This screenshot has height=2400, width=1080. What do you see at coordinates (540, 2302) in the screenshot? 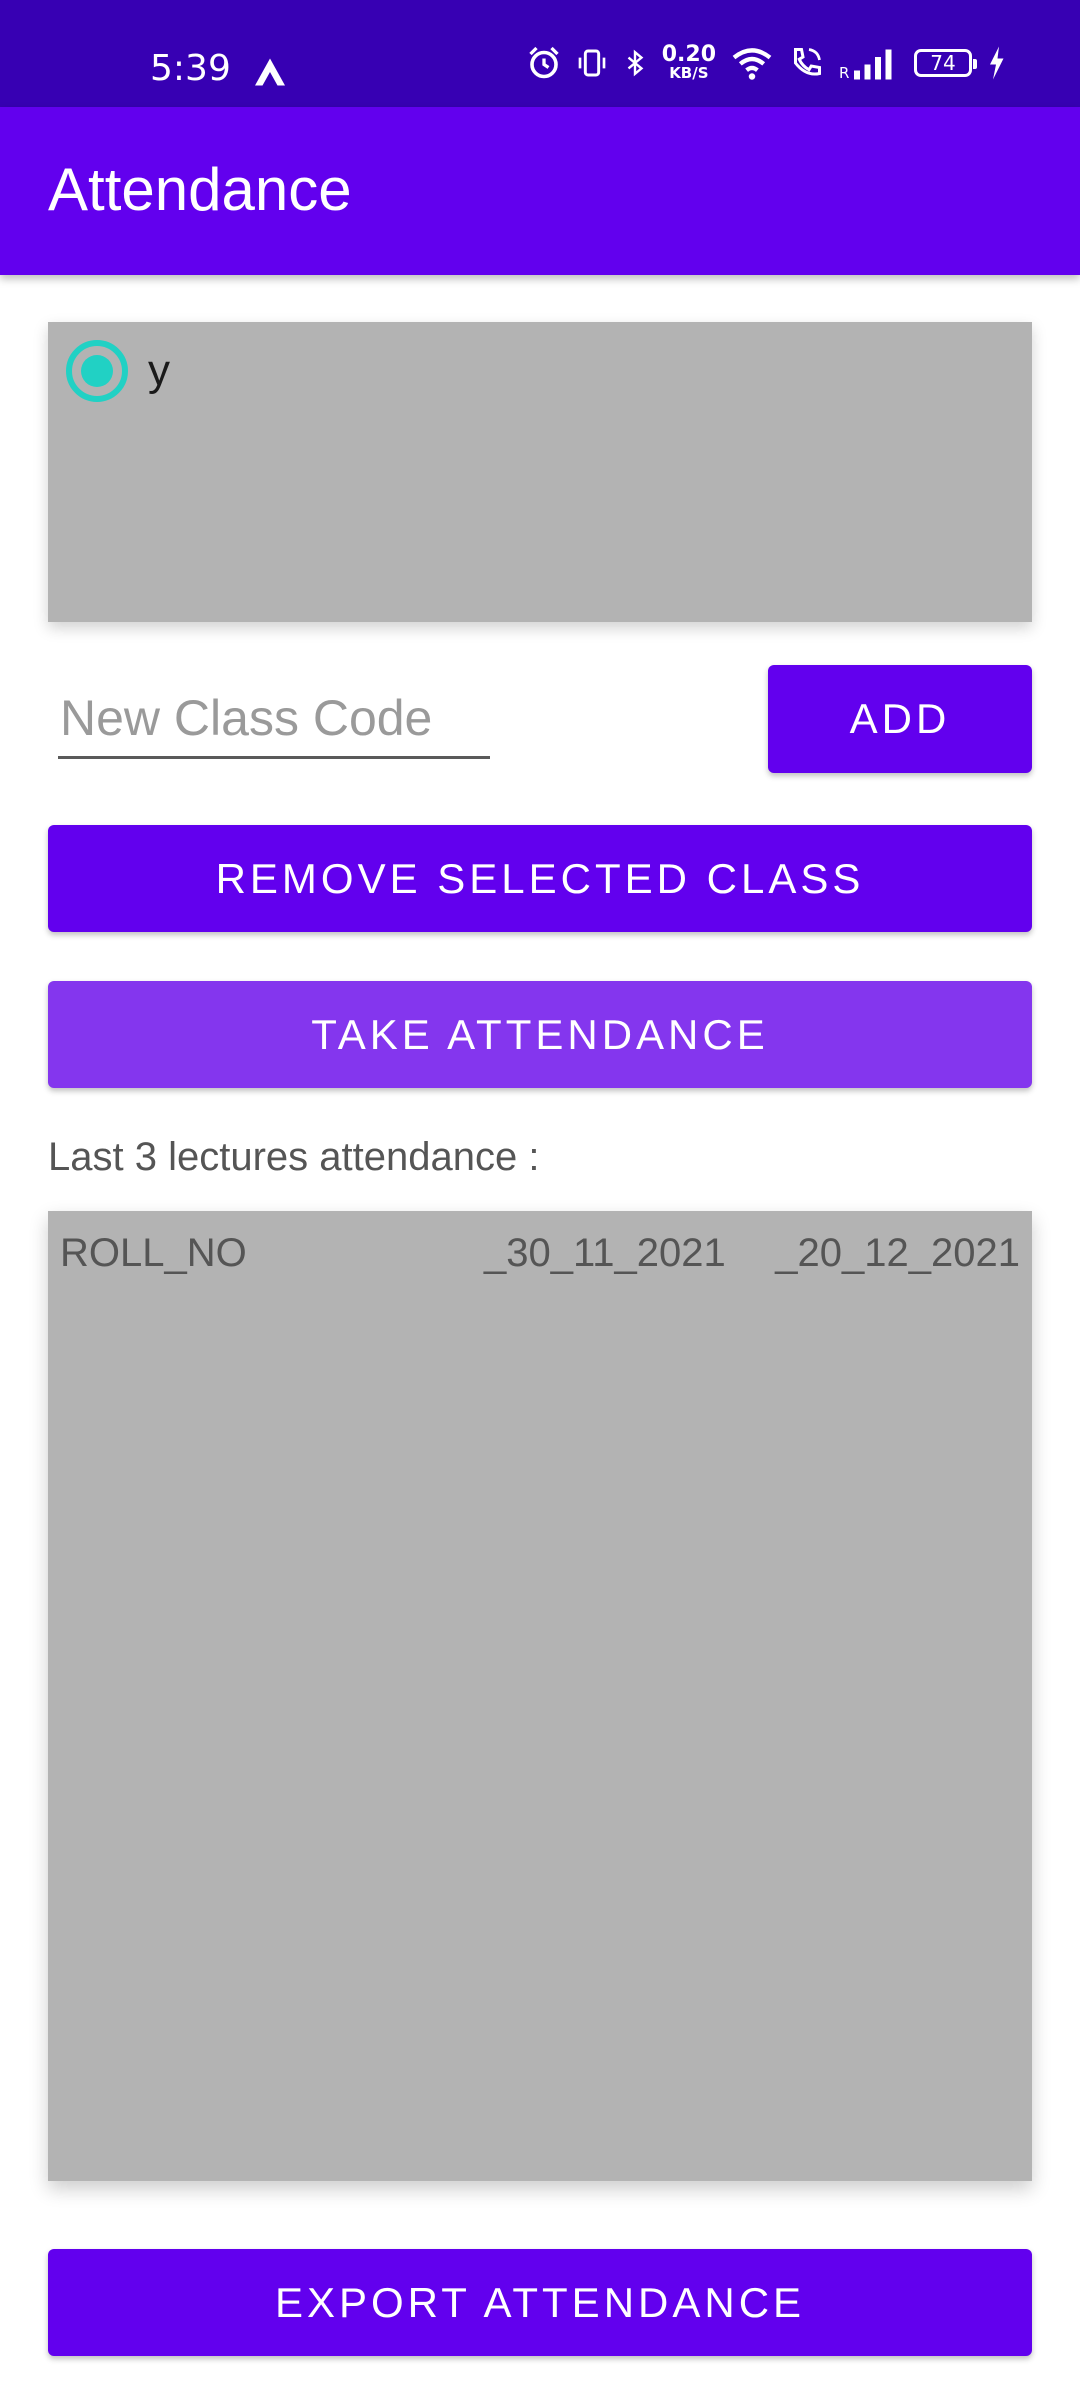
I see `export-attendance-button: EXPORT ATTENDANCE` at bounding box center [540, 2302].